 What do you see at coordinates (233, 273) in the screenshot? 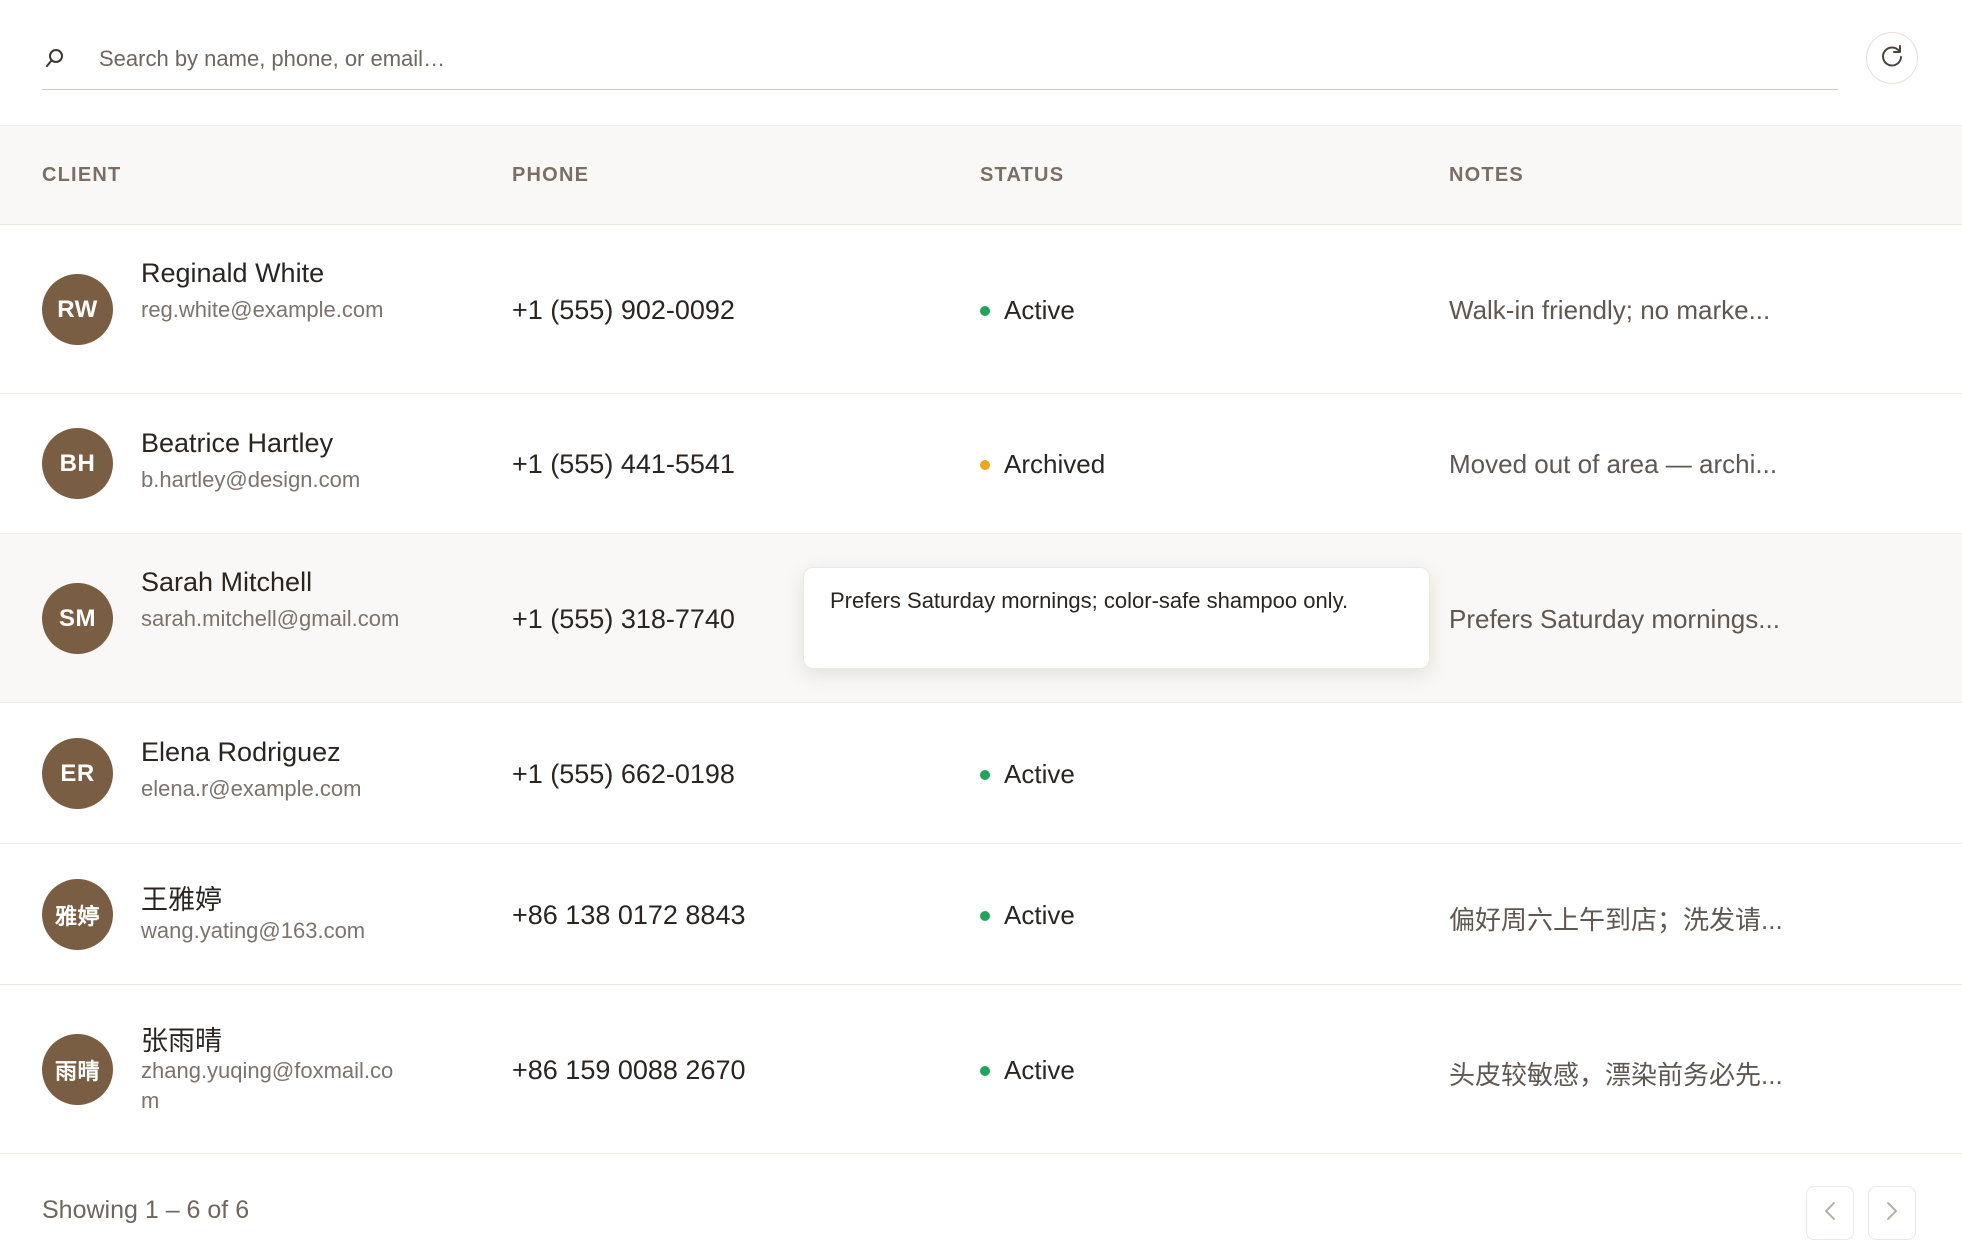
I see `client-name: Reginald White` at bounding box center [233, 273].